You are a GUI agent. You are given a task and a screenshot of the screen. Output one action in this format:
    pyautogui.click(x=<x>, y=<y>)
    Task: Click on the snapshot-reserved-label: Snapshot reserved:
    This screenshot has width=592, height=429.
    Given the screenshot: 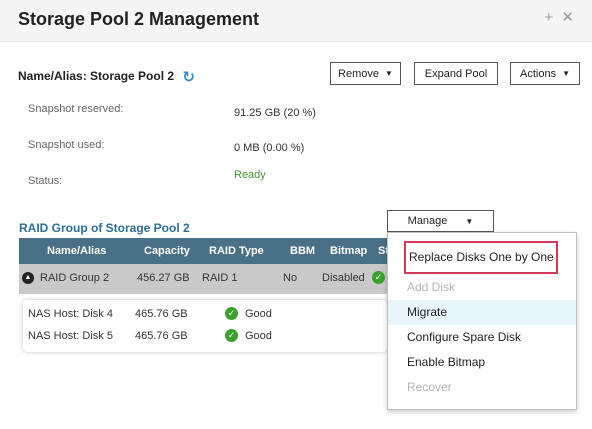 What is the action you would take?
    pyautogui.click(x=76, y=109)
    